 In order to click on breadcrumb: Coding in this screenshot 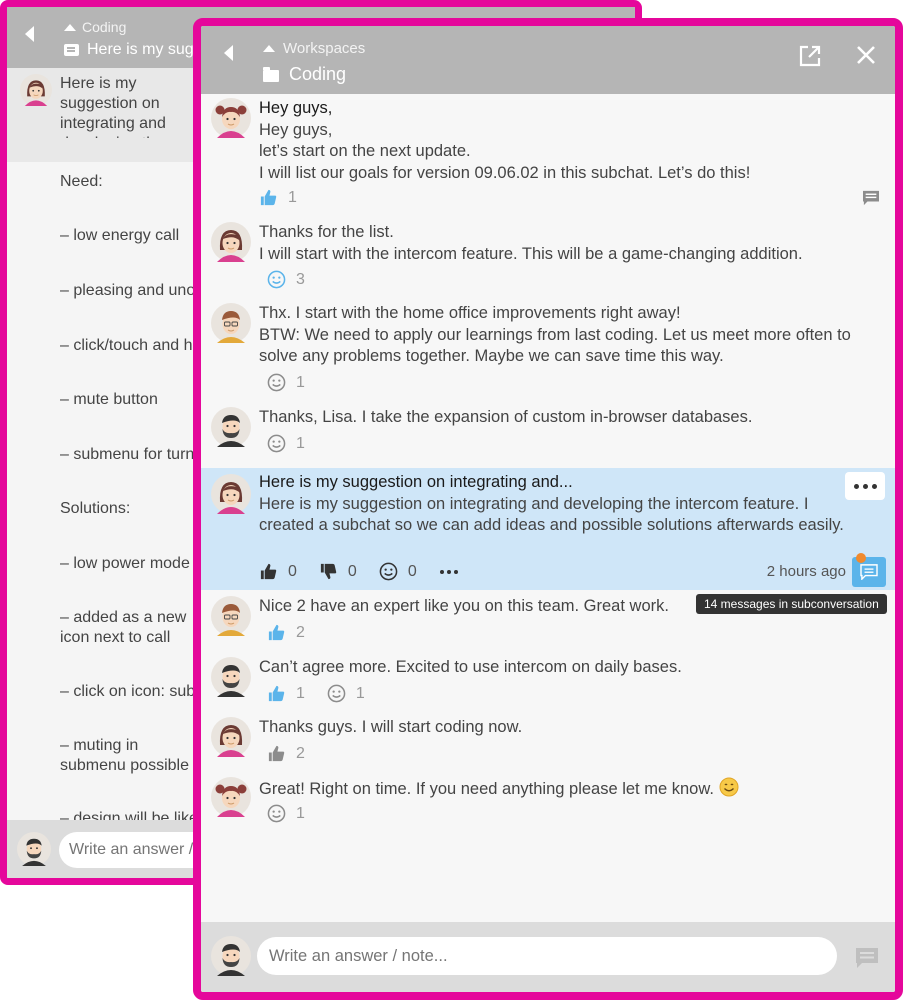, I will do `click(95, 27)`.